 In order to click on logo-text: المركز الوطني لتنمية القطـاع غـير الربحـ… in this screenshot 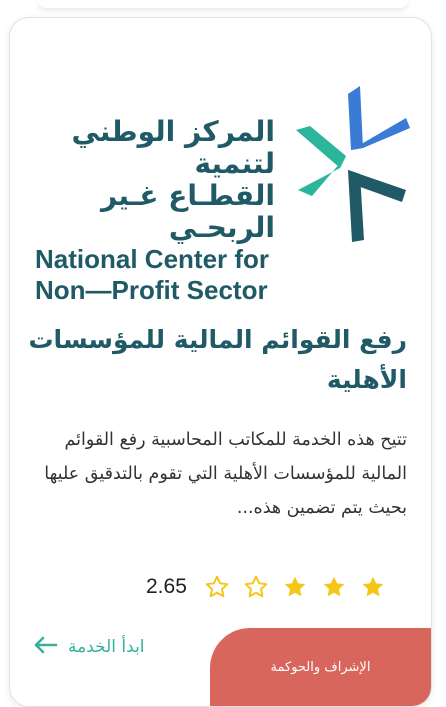, I will do `click(155, 211)`.